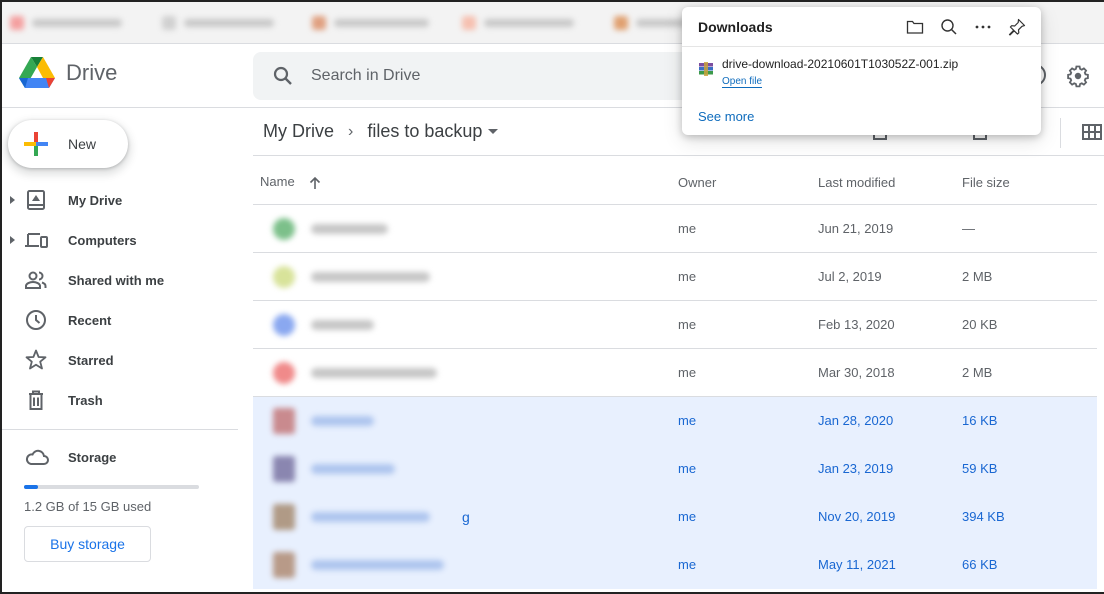 The width and height of the screenshot is (1104, 594). Describe the element at coordinates (915, 27) in the screenshot. I see `open-downloads-folder-button` at that location.